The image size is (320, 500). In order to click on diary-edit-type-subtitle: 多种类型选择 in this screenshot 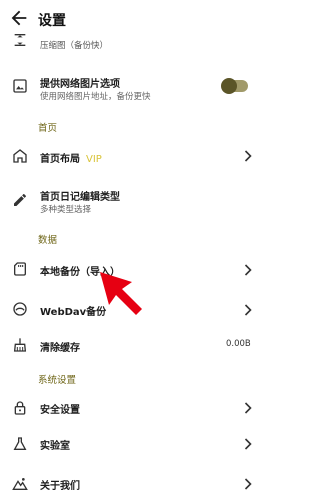, I will do `click(66, 210)`.